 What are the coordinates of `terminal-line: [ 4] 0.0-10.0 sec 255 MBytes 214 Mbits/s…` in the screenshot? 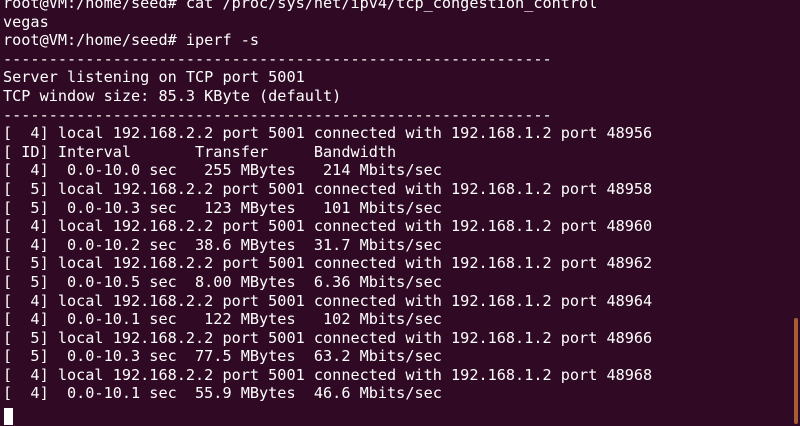 It's located at (222, 170).